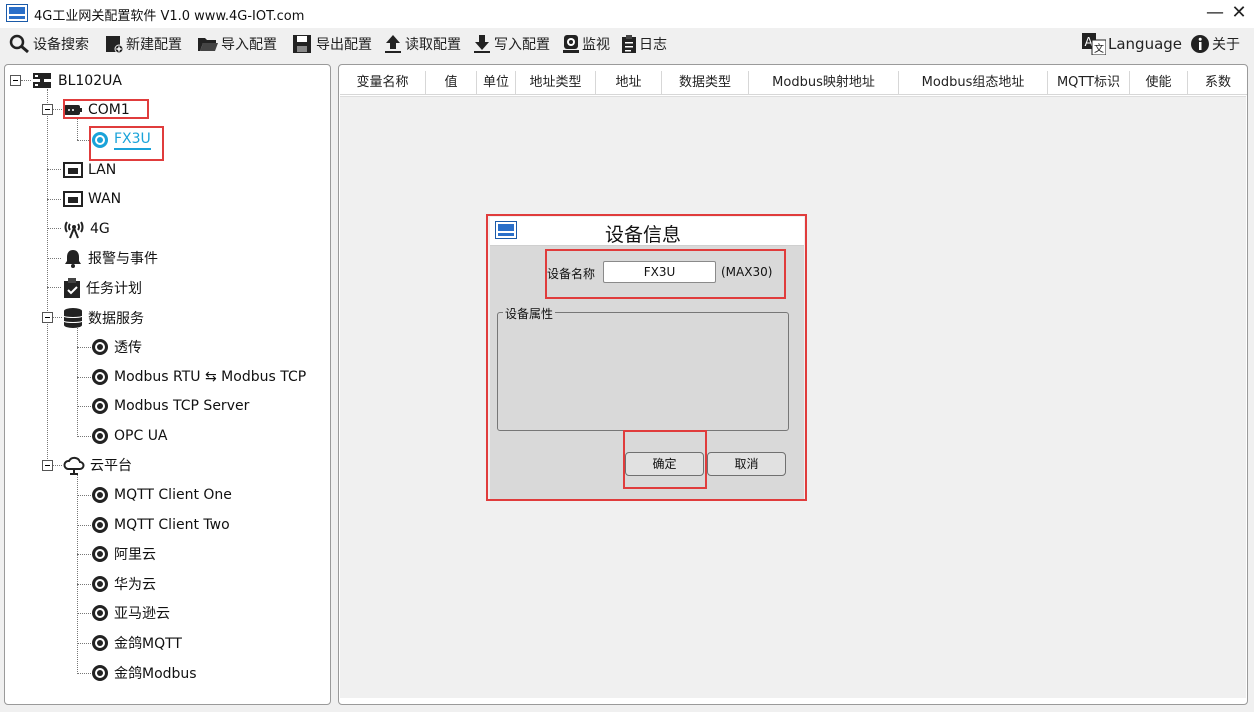 This screenshot has height=712, width=1254. I want to click on device-search-button: 设备搜索, so click(49, 44).